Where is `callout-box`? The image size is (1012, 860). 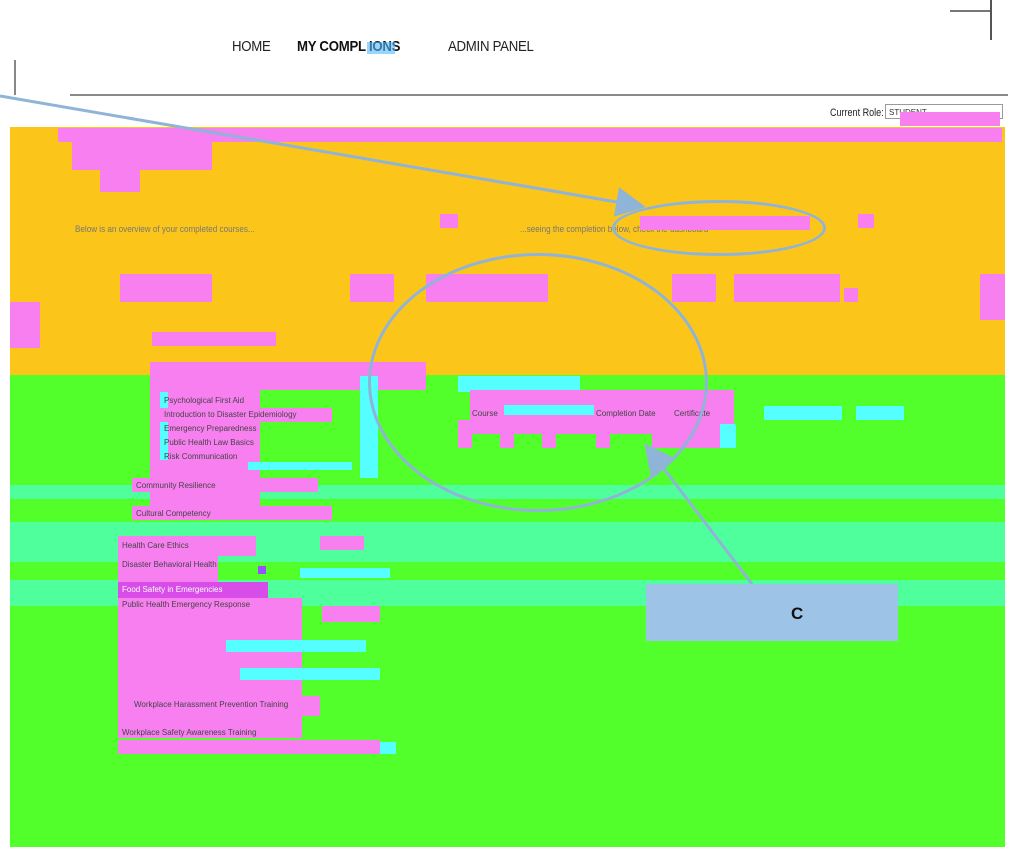
callout-box is located at coordinates (772, 612).